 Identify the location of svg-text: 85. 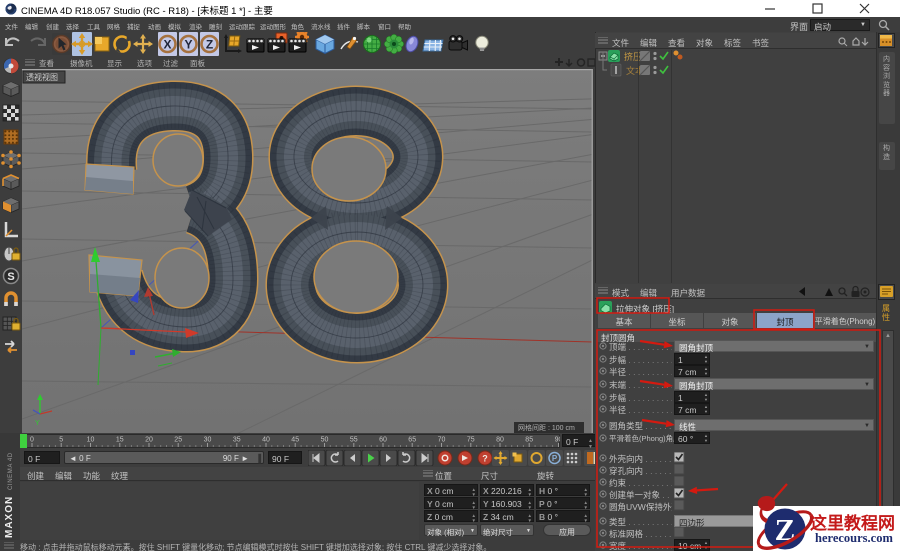
(529, 440).